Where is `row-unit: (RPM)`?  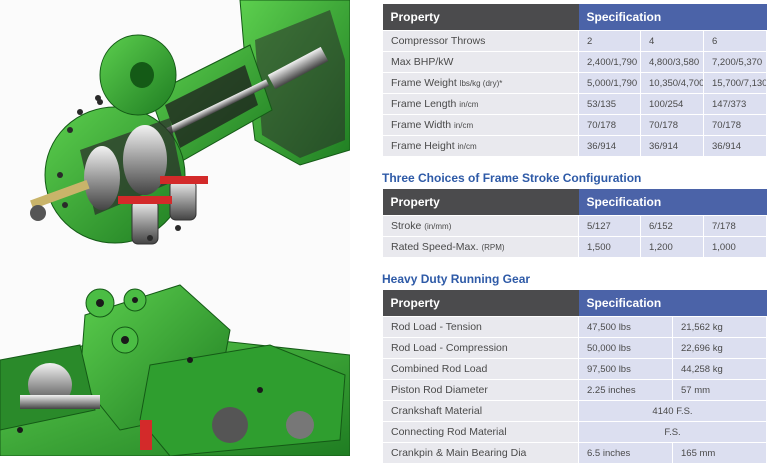 row-unit: (RPM) is located at coordinates (493, 247).